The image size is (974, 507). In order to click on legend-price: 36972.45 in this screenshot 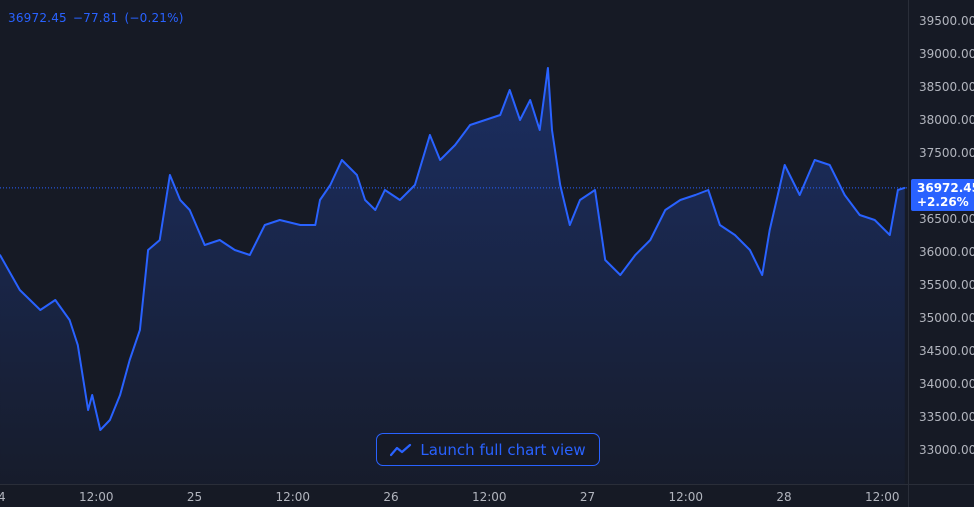, I will do `click(37, 18)`.